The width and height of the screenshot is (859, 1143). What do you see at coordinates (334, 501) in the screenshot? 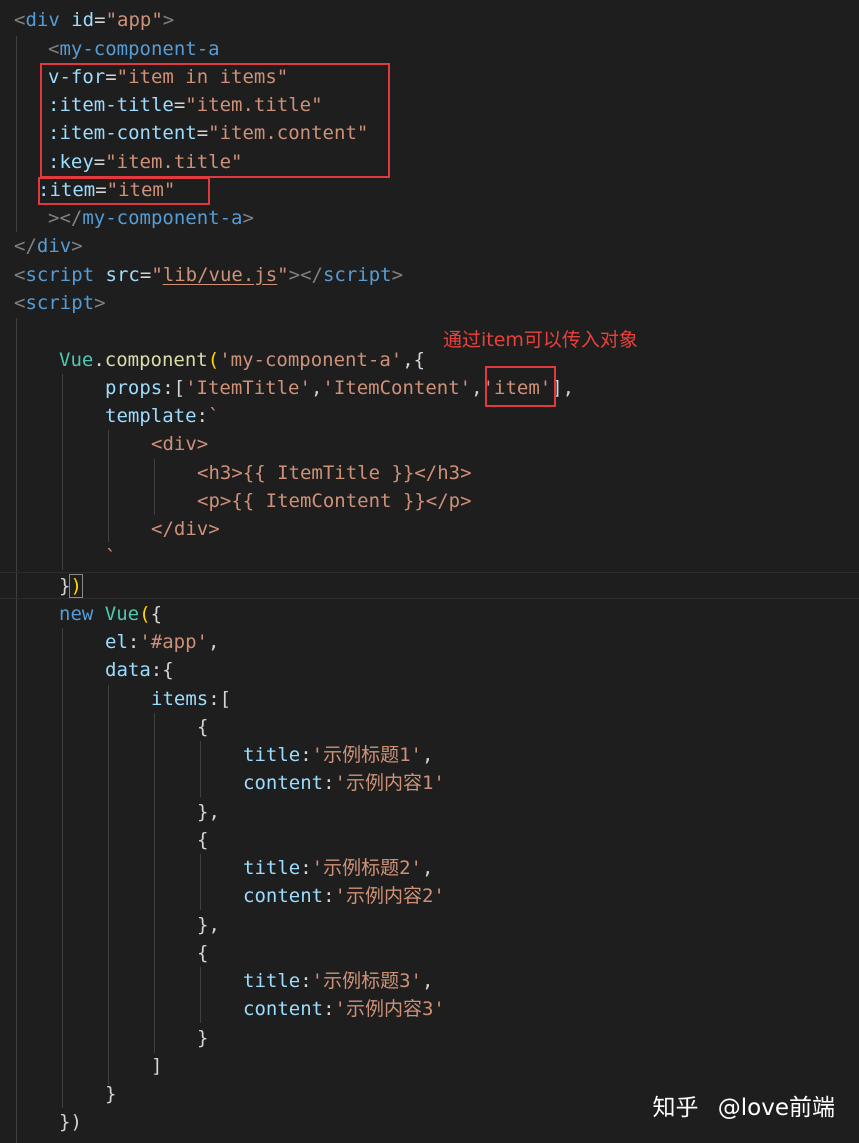
I see `code-line: <p>{{ ItemContent }}</p>` at bounding box center [334, 501].